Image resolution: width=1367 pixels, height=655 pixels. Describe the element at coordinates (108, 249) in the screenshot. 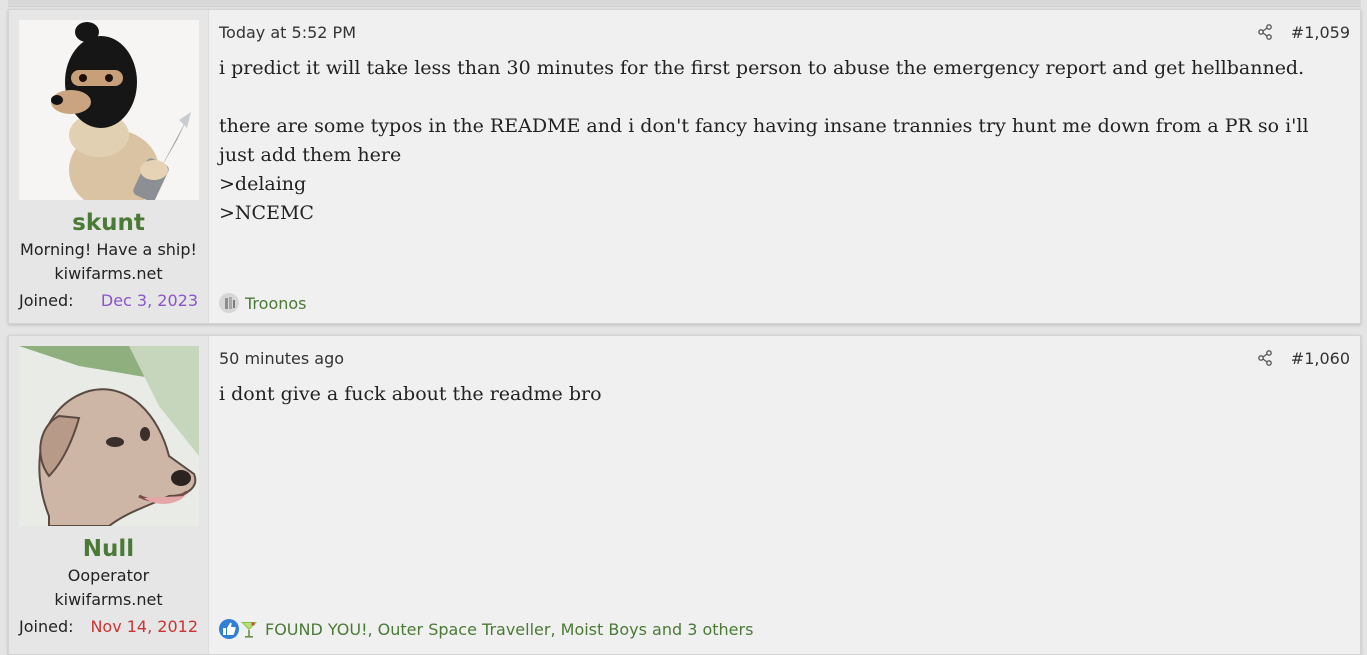

I see `user-title: Morning! Have a ship!` at that location.